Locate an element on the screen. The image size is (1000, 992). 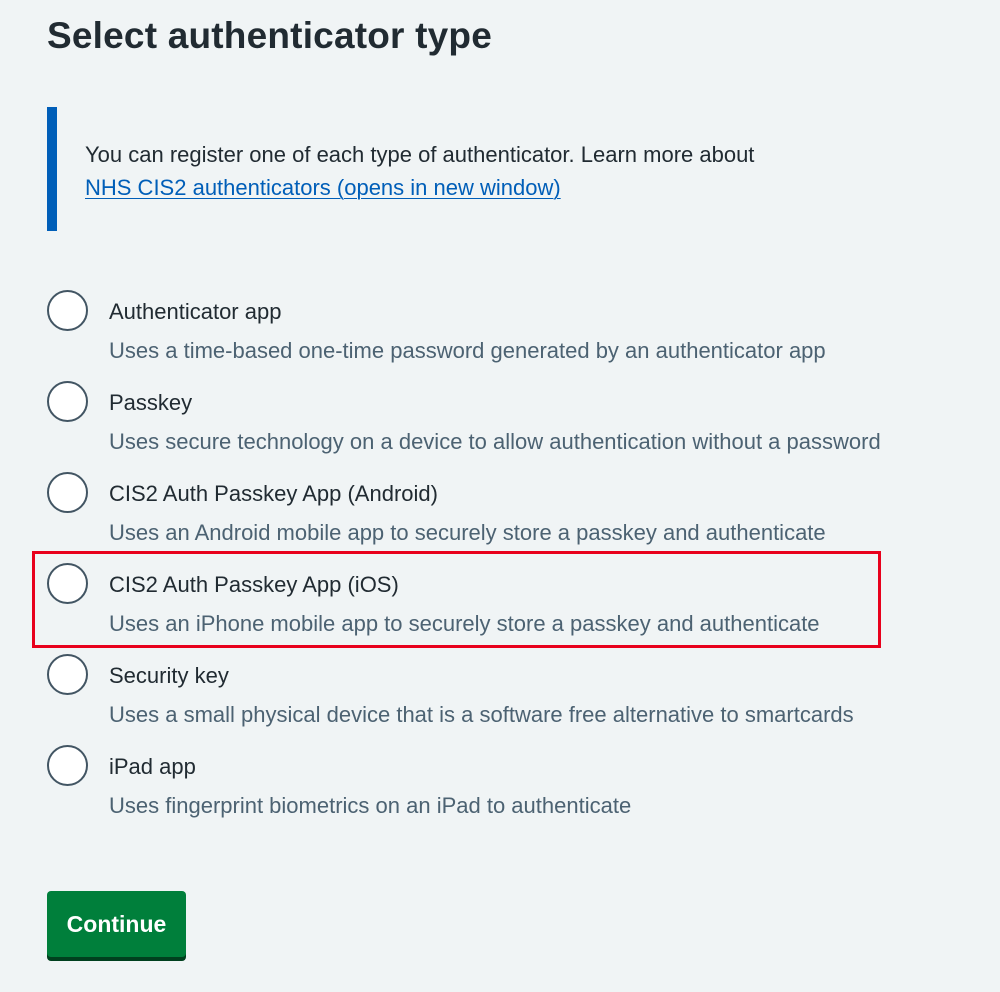
radio-label: iPad app is located at coordinates (152, 767).